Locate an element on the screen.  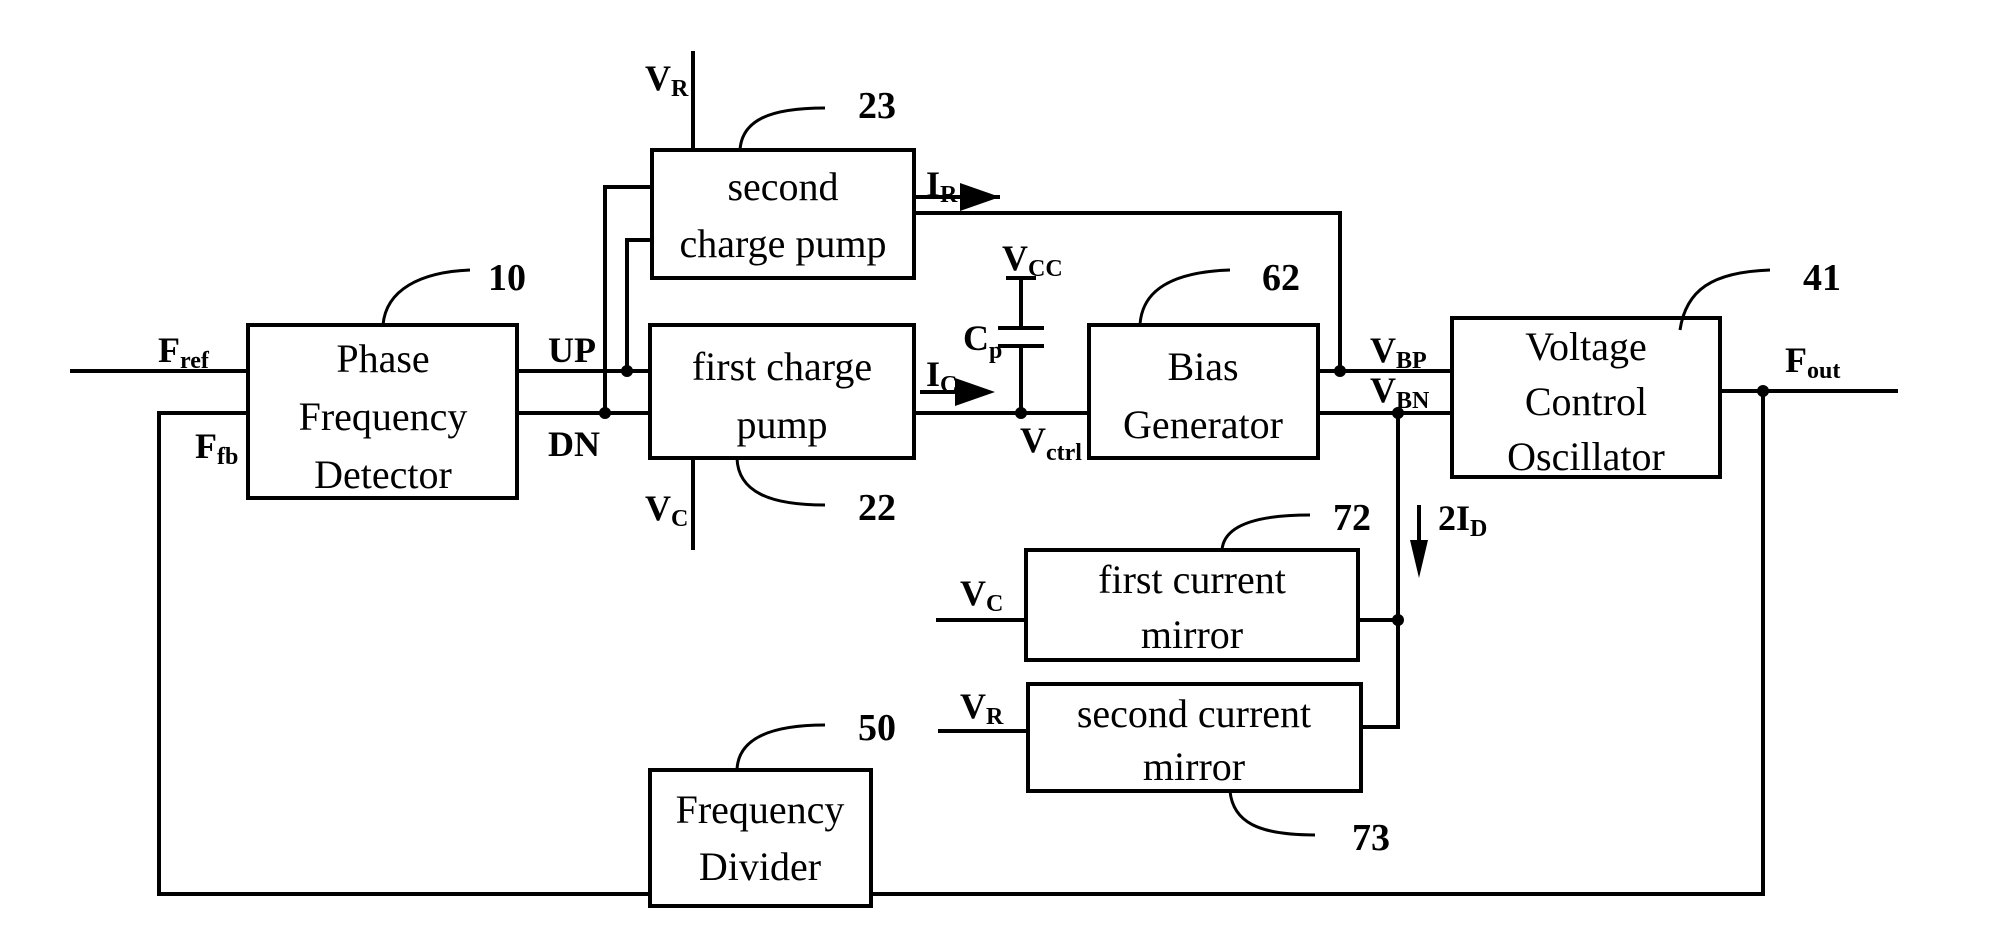
label-vbp: VBP is located at coordinates (1398, 352).